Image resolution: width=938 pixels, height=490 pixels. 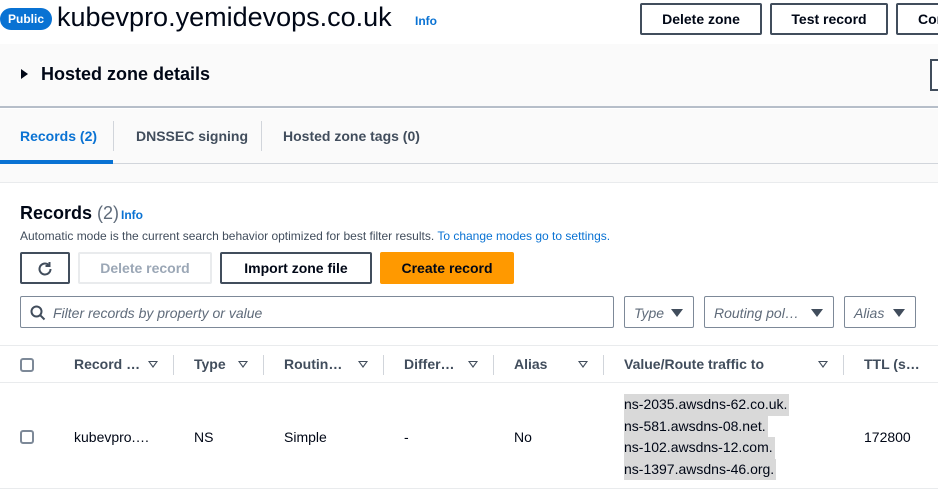 What do you see at coordinates (56, 213) in the screenshot?
I see `records-title: Records` at bounding box center [56, 213].